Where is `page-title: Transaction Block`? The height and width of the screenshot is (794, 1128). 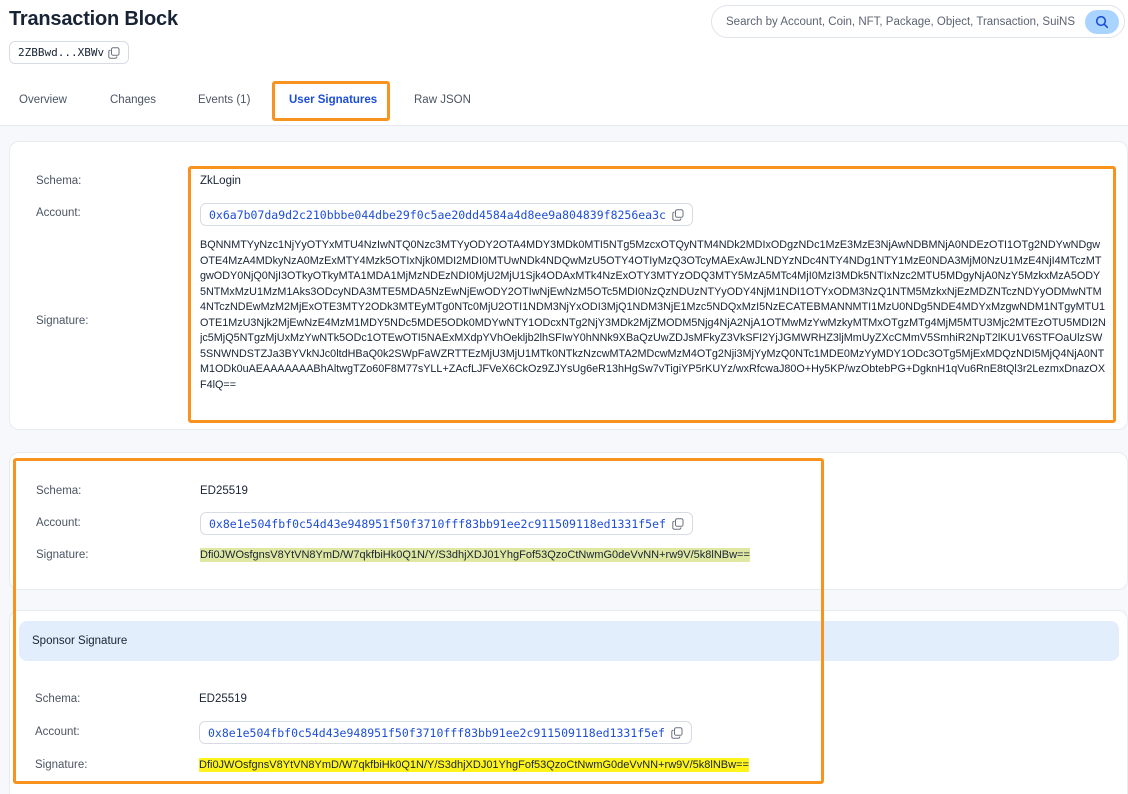 page-title: Transaction Block is located at coordinates (93, 19).